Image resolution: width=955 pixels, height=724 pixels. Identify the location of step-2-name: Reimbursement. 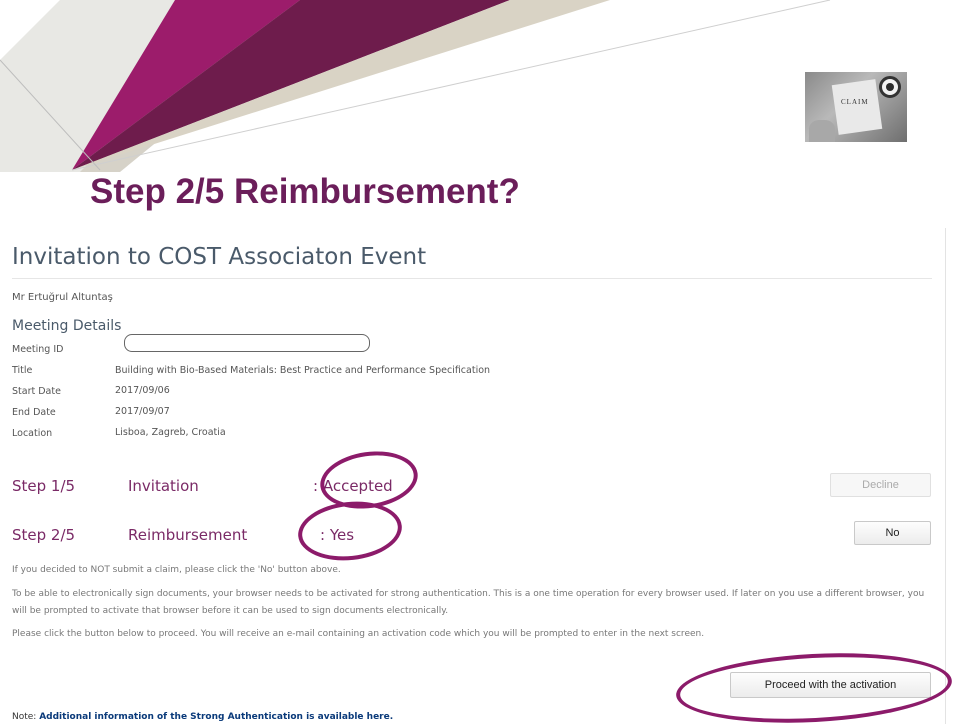
(188, 535).